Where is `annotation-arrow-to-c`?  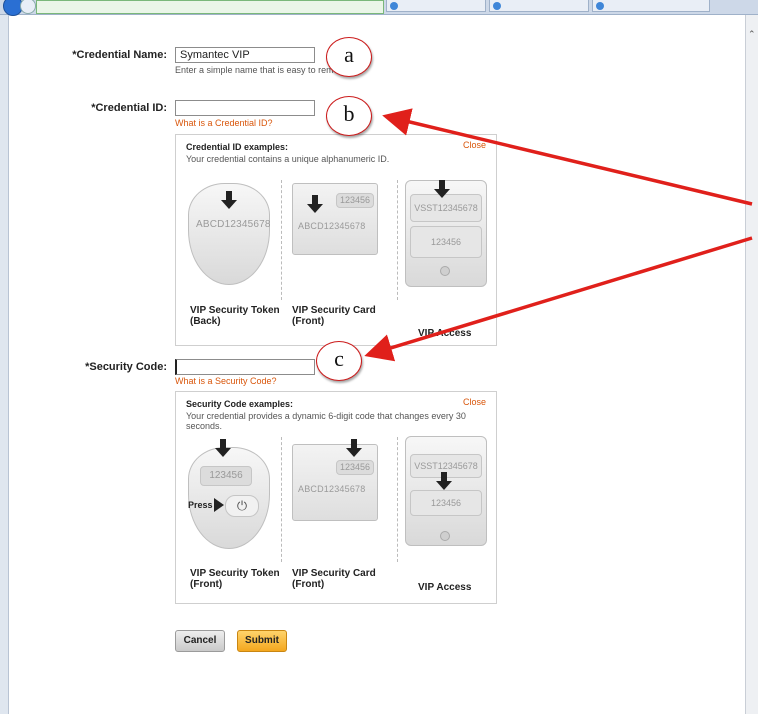 annotation-arrow-to-c is located at coordinates (558, 299).